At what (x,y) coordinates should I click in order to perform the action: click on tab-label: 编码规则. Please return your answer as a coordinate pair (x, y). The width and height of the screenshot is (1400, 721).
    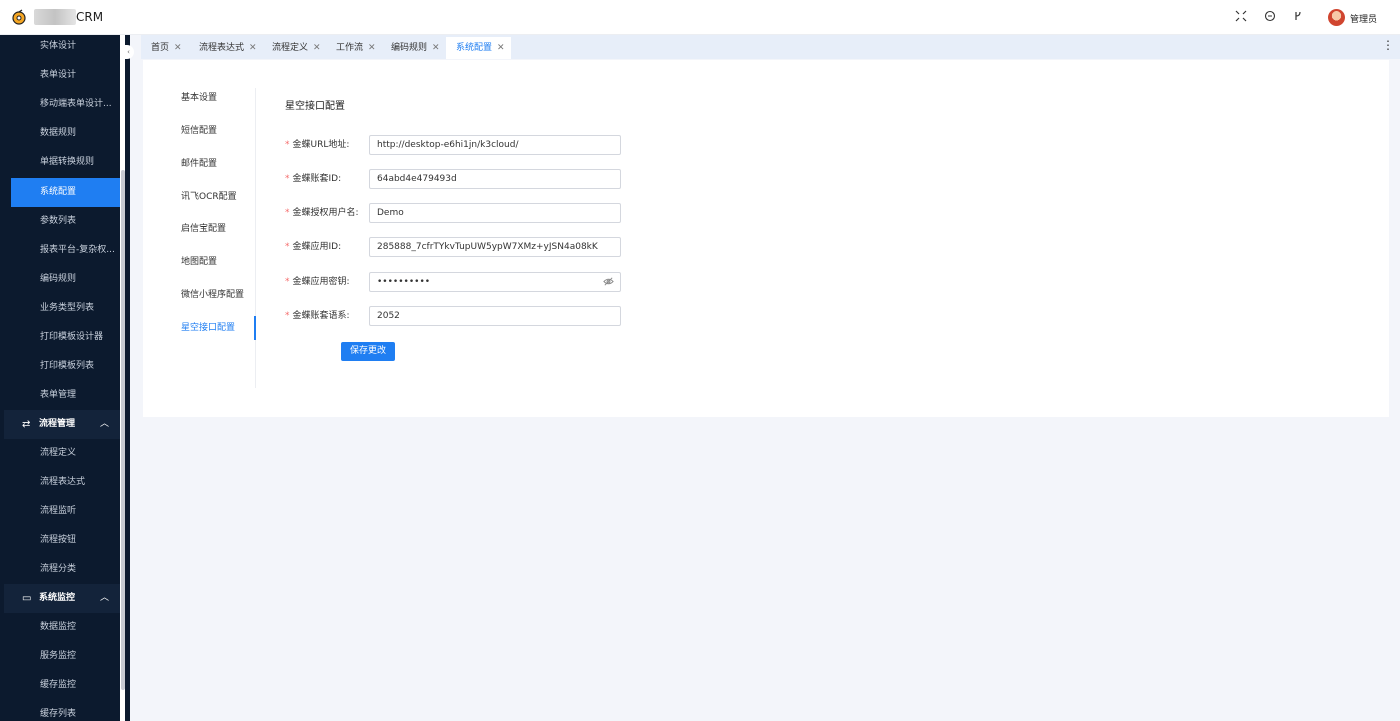
    Looking at the image, I should click on (409, 48).